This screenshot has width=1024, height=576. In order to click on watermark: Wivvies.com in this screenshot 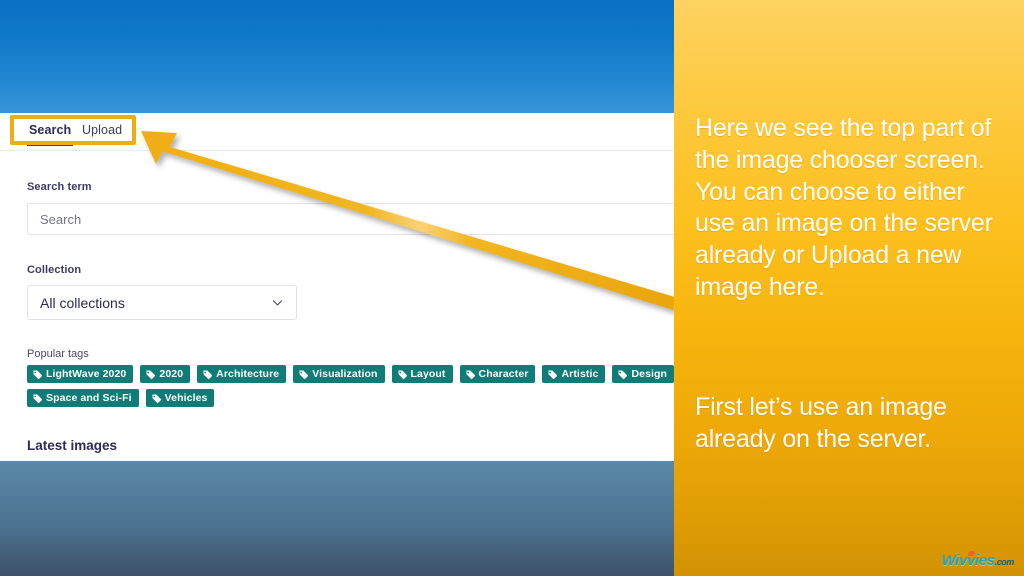, I will do `click(978, 558)`.